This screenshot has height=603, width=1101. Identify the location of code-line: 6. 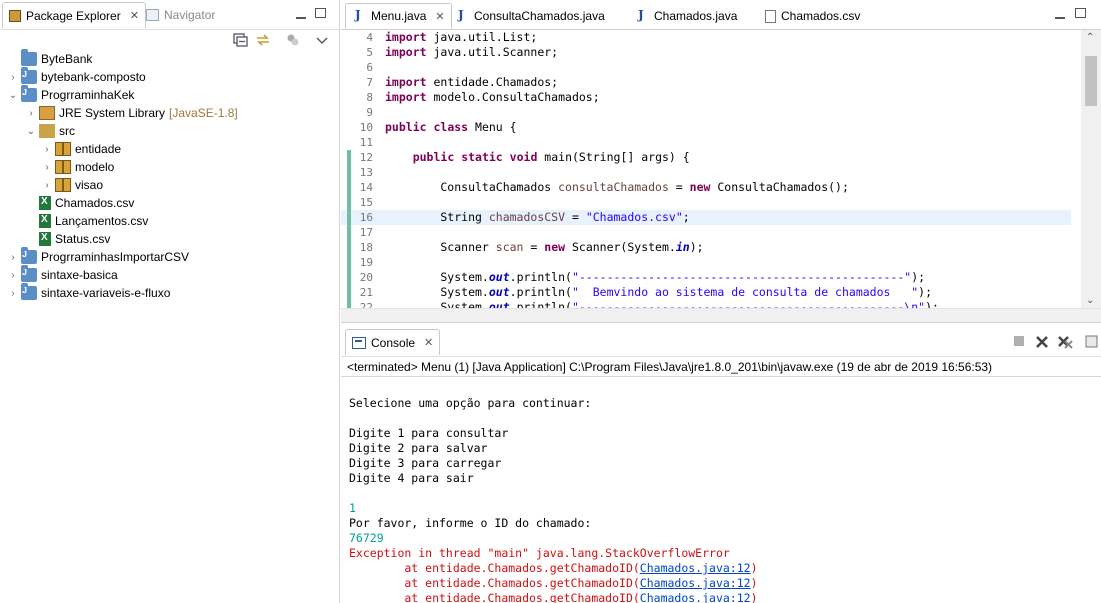
(706, 67).